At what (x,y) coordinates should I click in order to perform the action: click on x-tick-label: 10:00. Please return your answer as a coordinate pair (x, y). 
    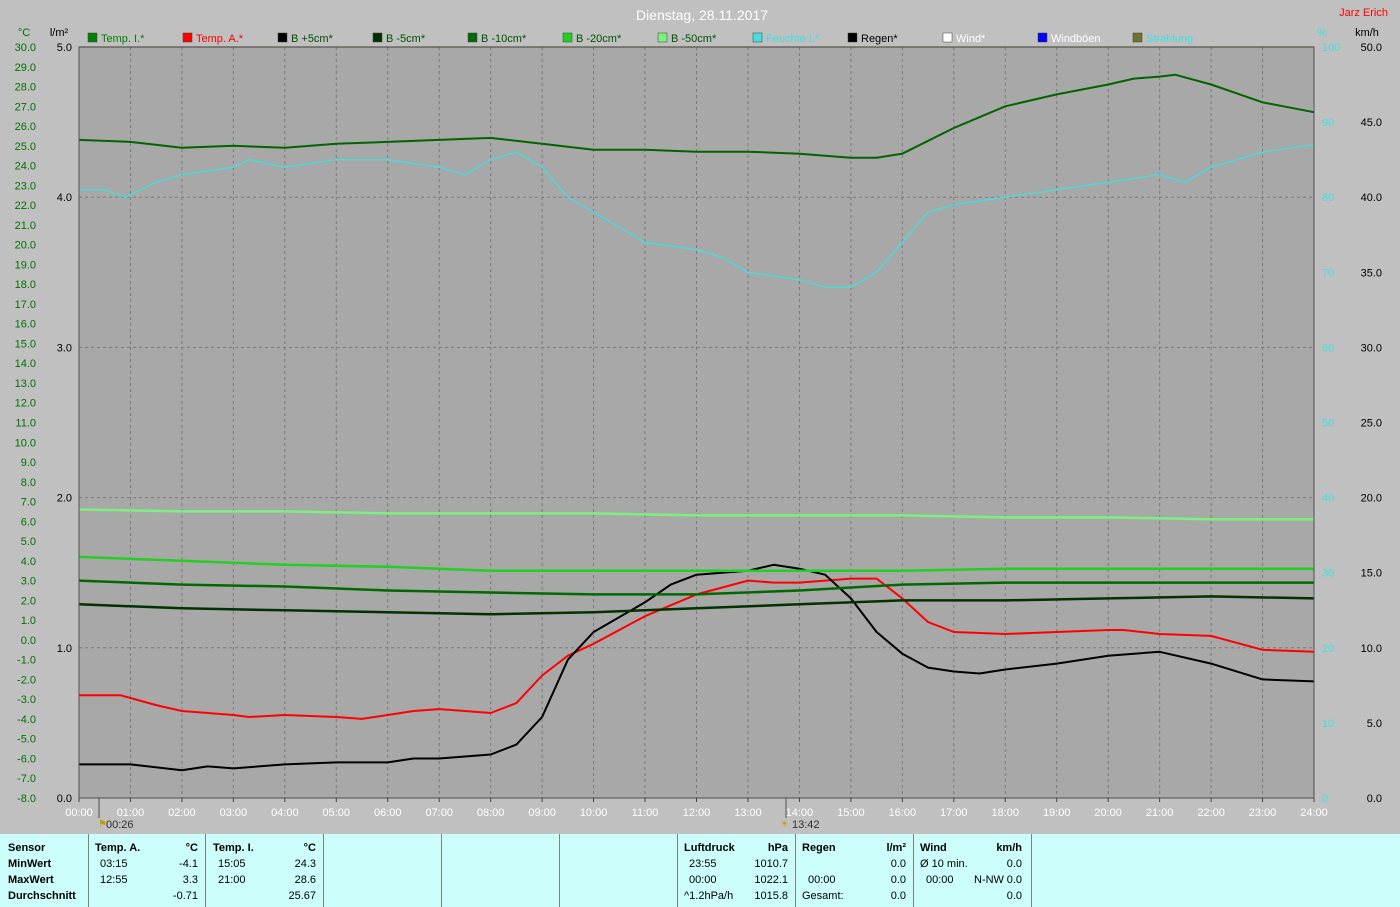
    Looking at the image, I should click on (594, 813).